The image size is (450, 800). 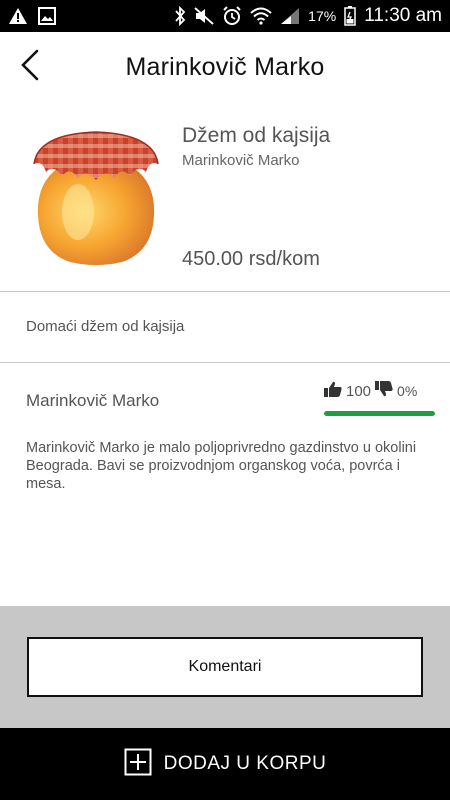 I want to click on product-price: 450.00 rsd/kom, so click(x=251, y=259).